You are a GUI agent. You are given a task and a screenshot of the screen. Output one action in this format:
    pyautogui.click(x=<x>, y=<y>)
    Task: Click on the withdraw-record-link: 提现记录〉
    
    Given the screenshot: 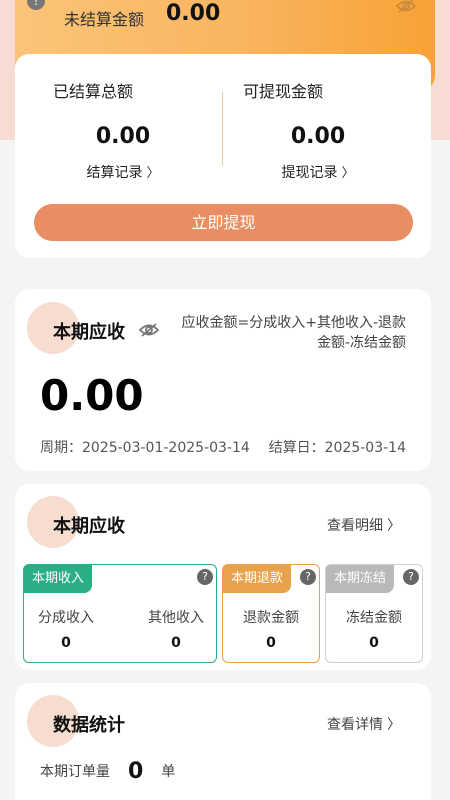 What is the action you would take?
    pyautogui.click(x=318, y=172)
    